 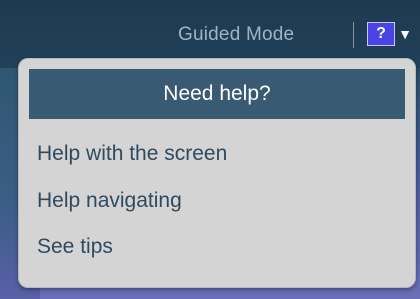 I want to click on menu-title: Need help?, so click(x=217, y=94).